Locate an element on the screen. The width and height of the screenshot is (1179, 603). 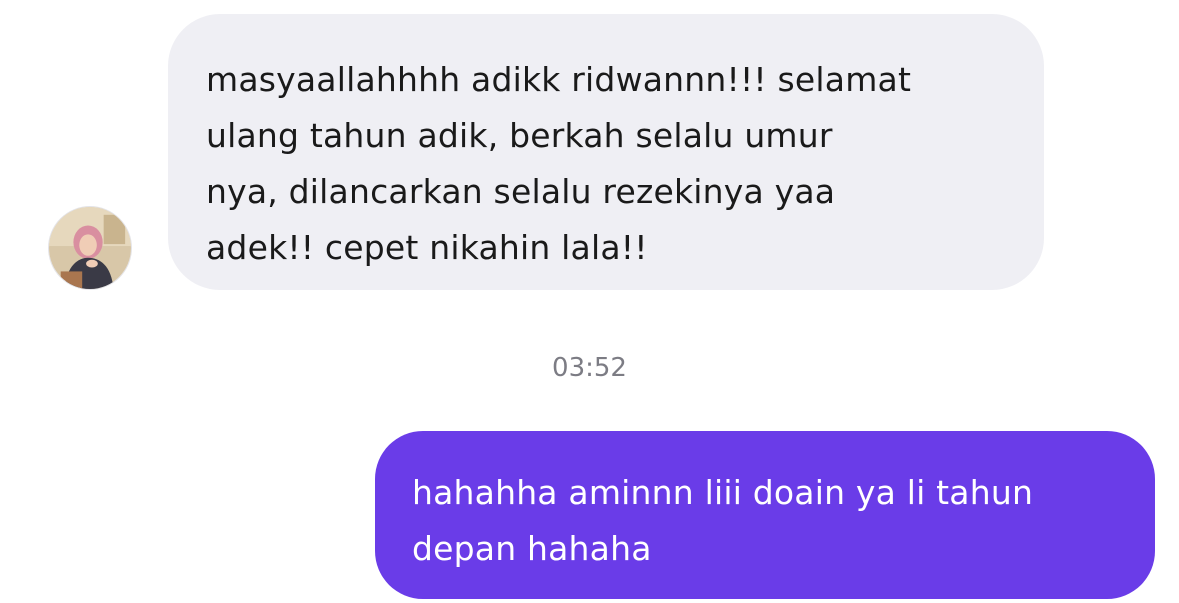
incoming-message-line: nya, dilancarkan selalu rezekinya yaa is located at coordinates (521, 191).